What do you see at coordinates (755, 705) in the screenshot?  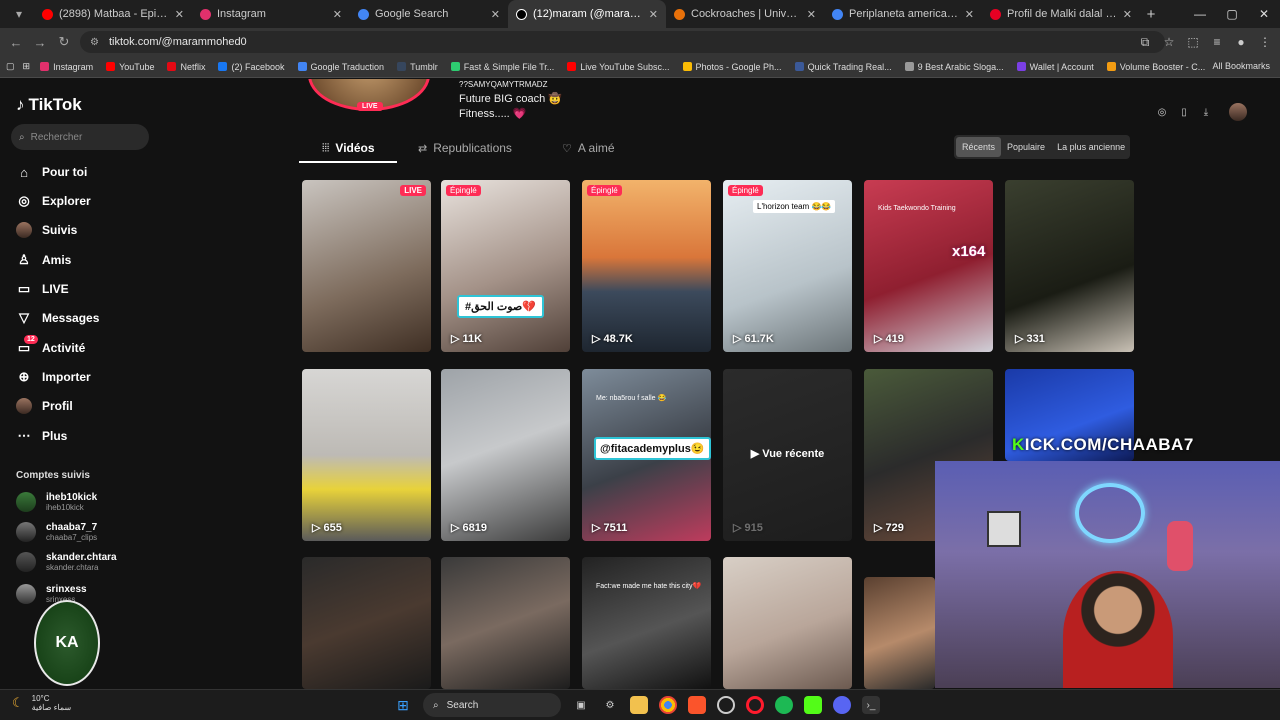 I see `opera-icon` at bounding box center [755, 705].